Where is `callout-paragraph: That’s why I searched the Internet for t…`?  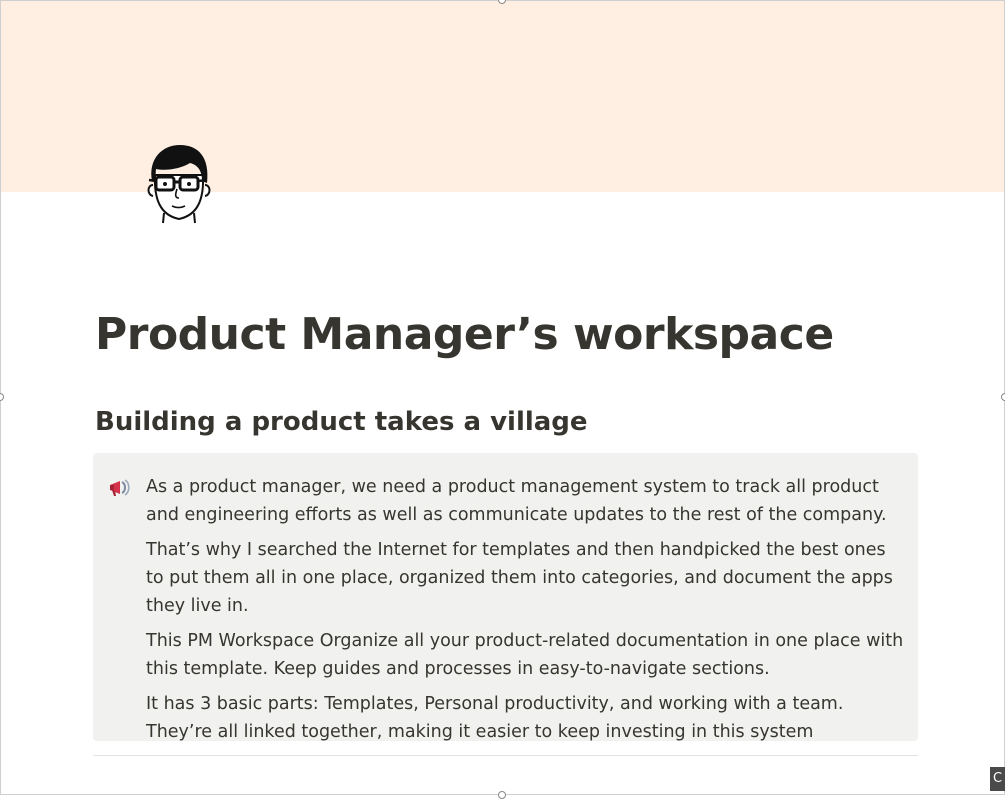 callout-paragraph: That’s why I searched the Internet for t… is located at coordinates (526, 578).